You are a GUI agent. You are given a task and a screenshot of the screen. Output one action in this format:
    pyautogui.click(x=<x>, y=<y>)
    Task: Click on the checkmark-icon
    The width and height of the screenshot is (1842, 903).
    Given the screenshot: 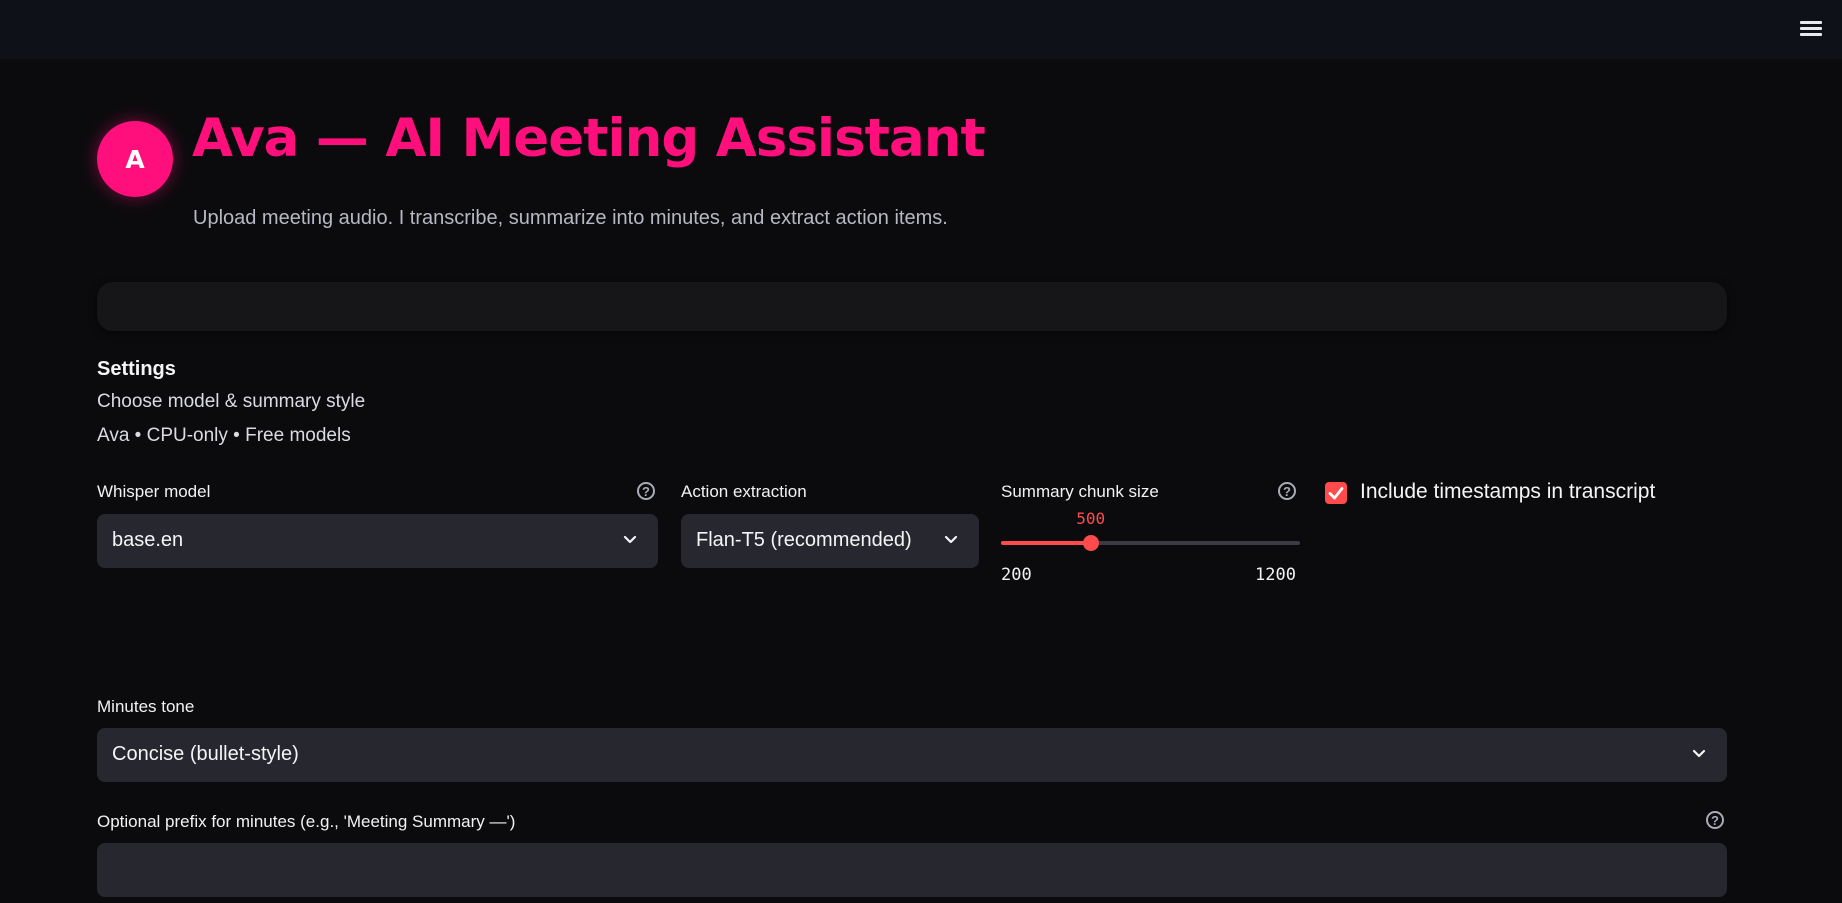 What is the action you would take?
    pyautogui.click(x=1336, y=493)
    